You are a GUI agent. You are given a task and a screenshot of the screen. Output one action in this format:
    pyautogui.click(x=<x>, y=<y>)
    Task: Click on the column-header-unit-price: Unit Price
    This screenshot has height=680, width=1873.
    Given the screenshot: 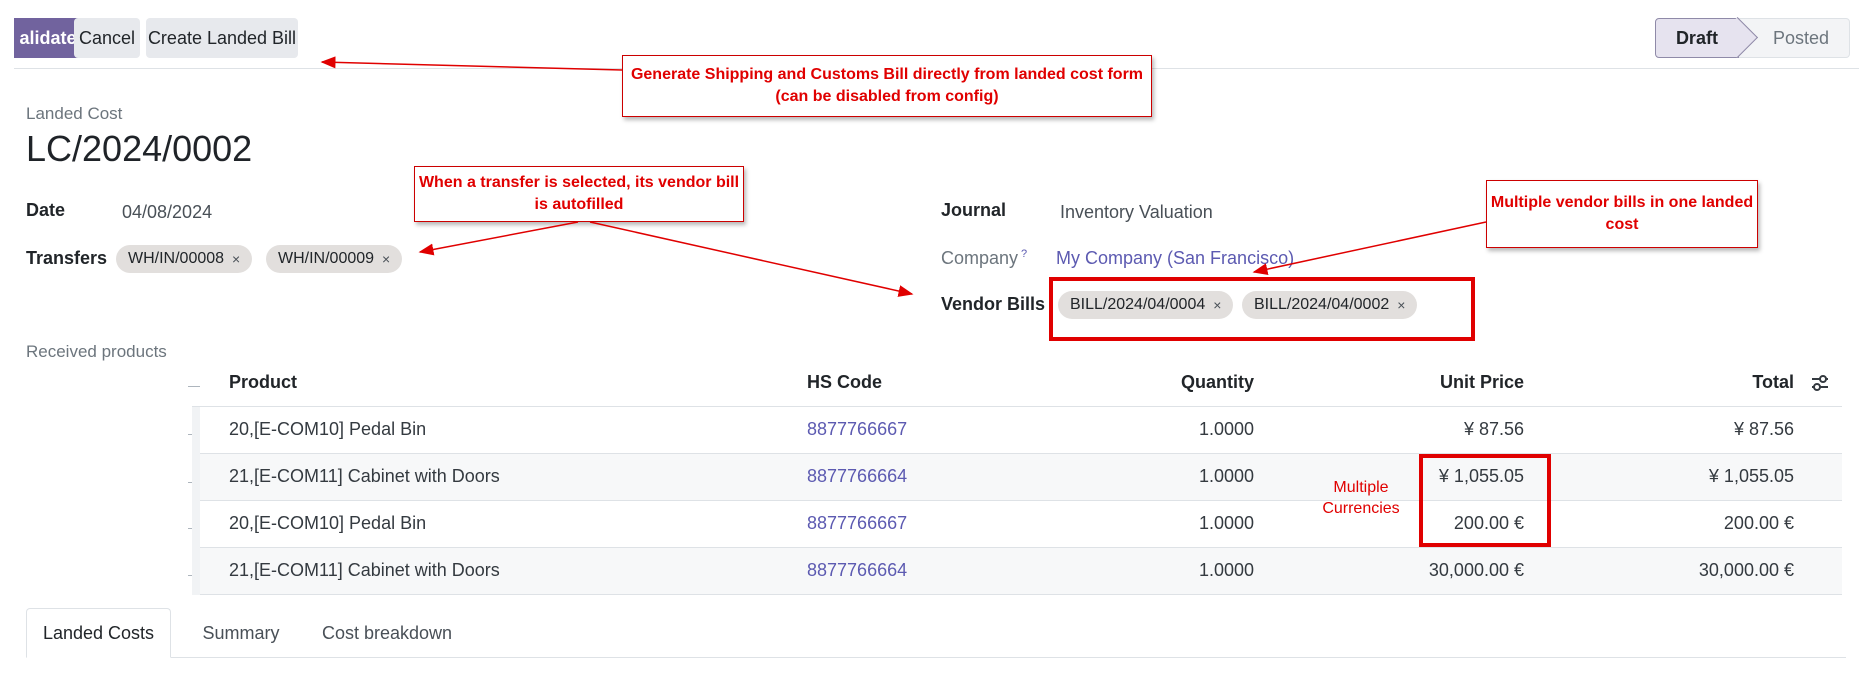 What is the action you would take?
    pyautogui.click(x=1454, y=382)
    